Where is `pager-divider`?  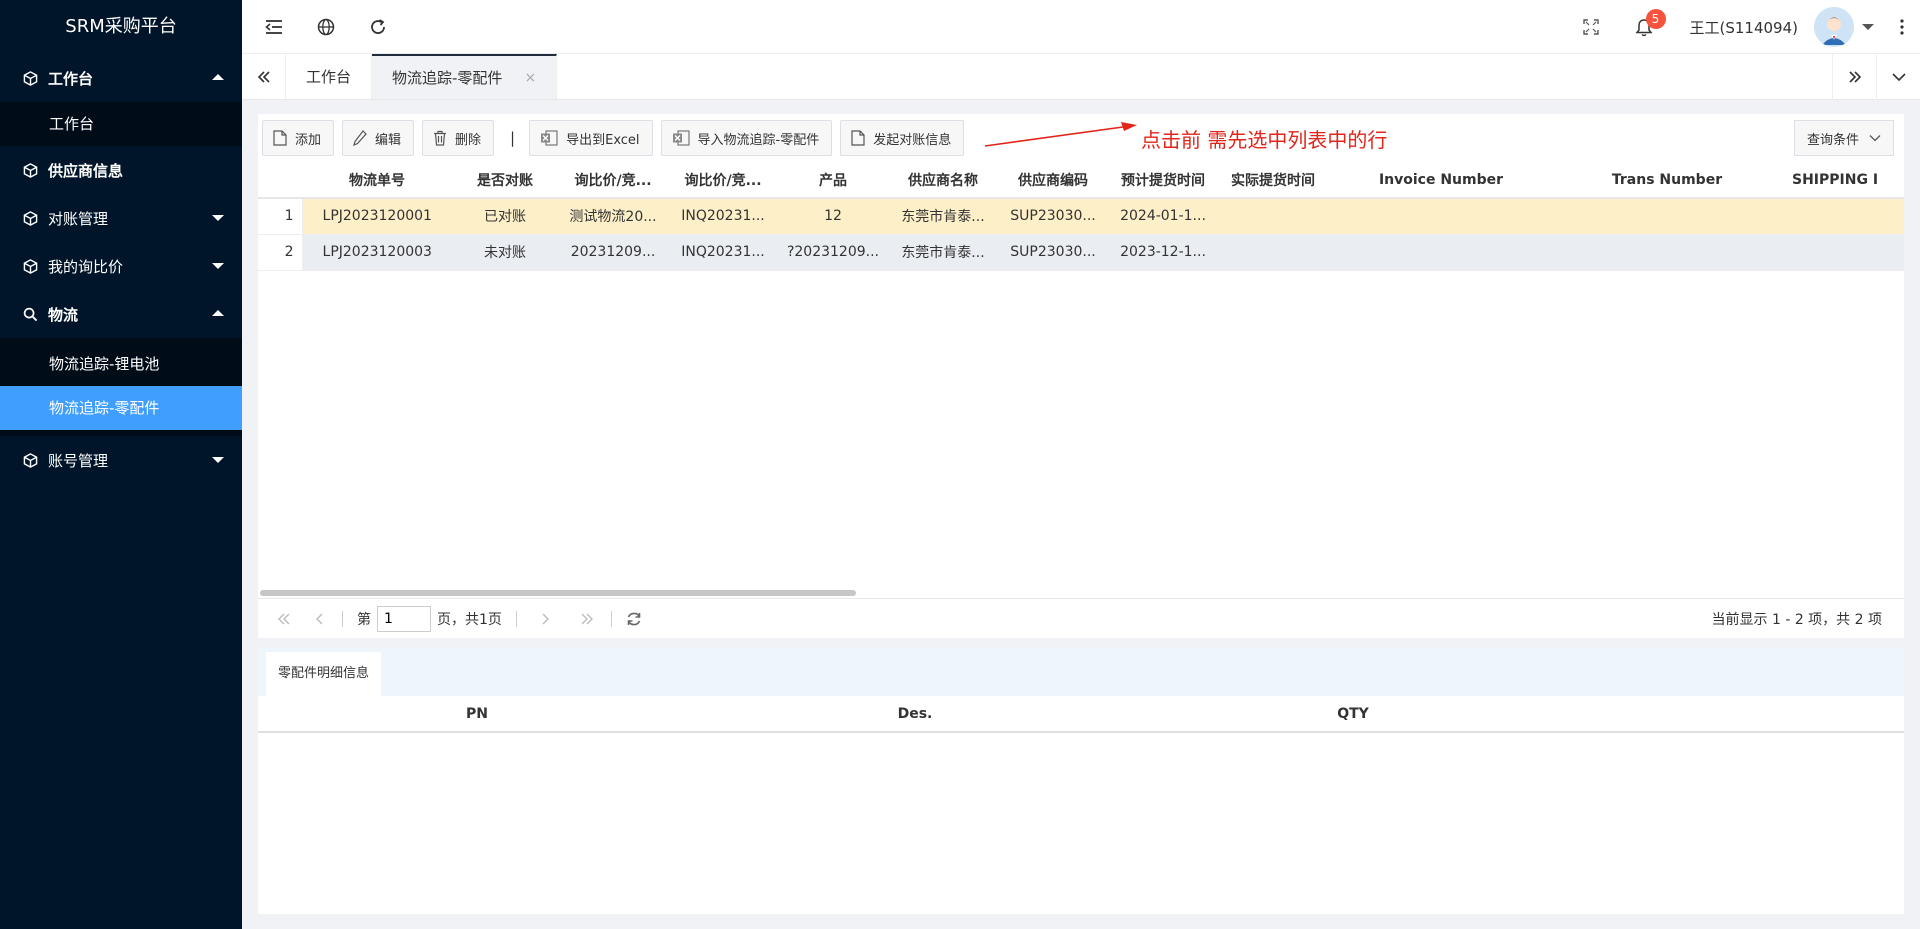
pager-divider is located at coordinates (611, 618).